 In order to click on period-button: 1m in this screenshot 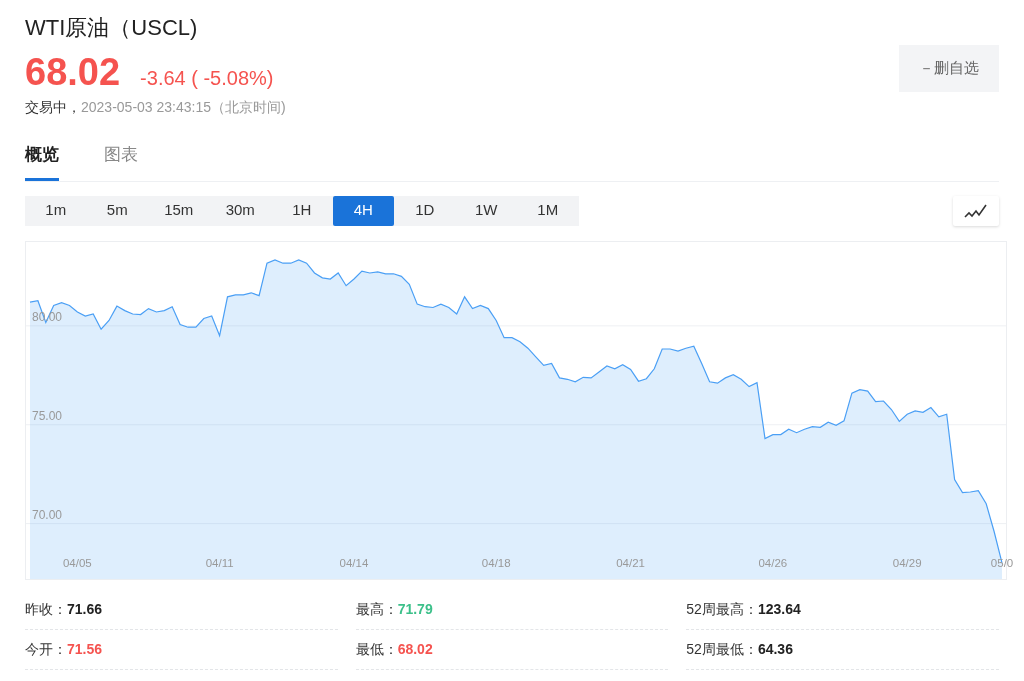, I will do `click(56, 210)`.